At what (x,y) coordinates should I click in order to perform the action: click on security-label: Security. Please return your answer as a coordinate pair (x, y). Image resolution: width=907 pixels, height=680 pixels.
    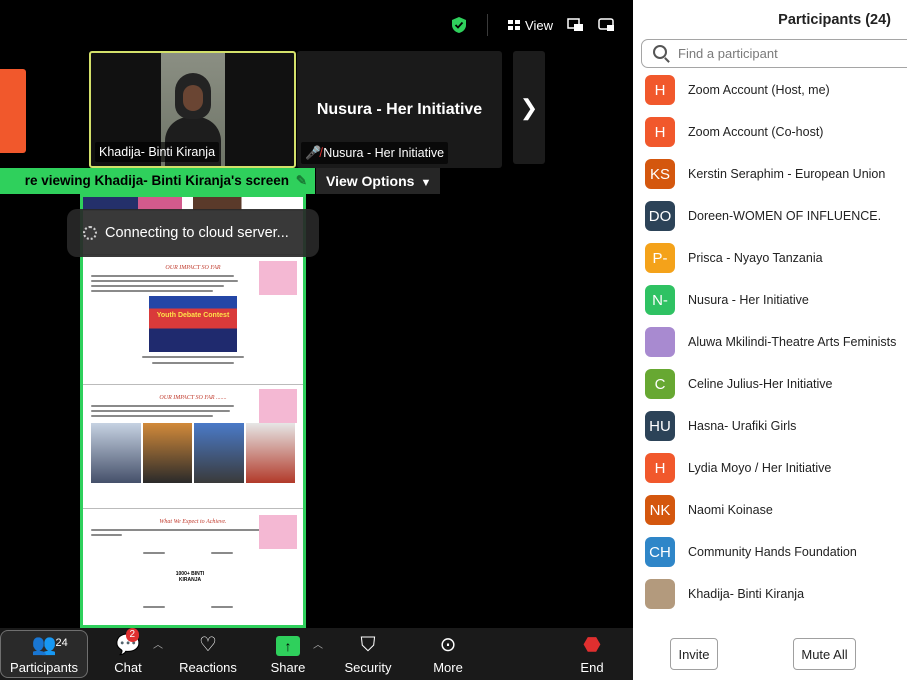
    Looking at the image, I should click on (368, 667).